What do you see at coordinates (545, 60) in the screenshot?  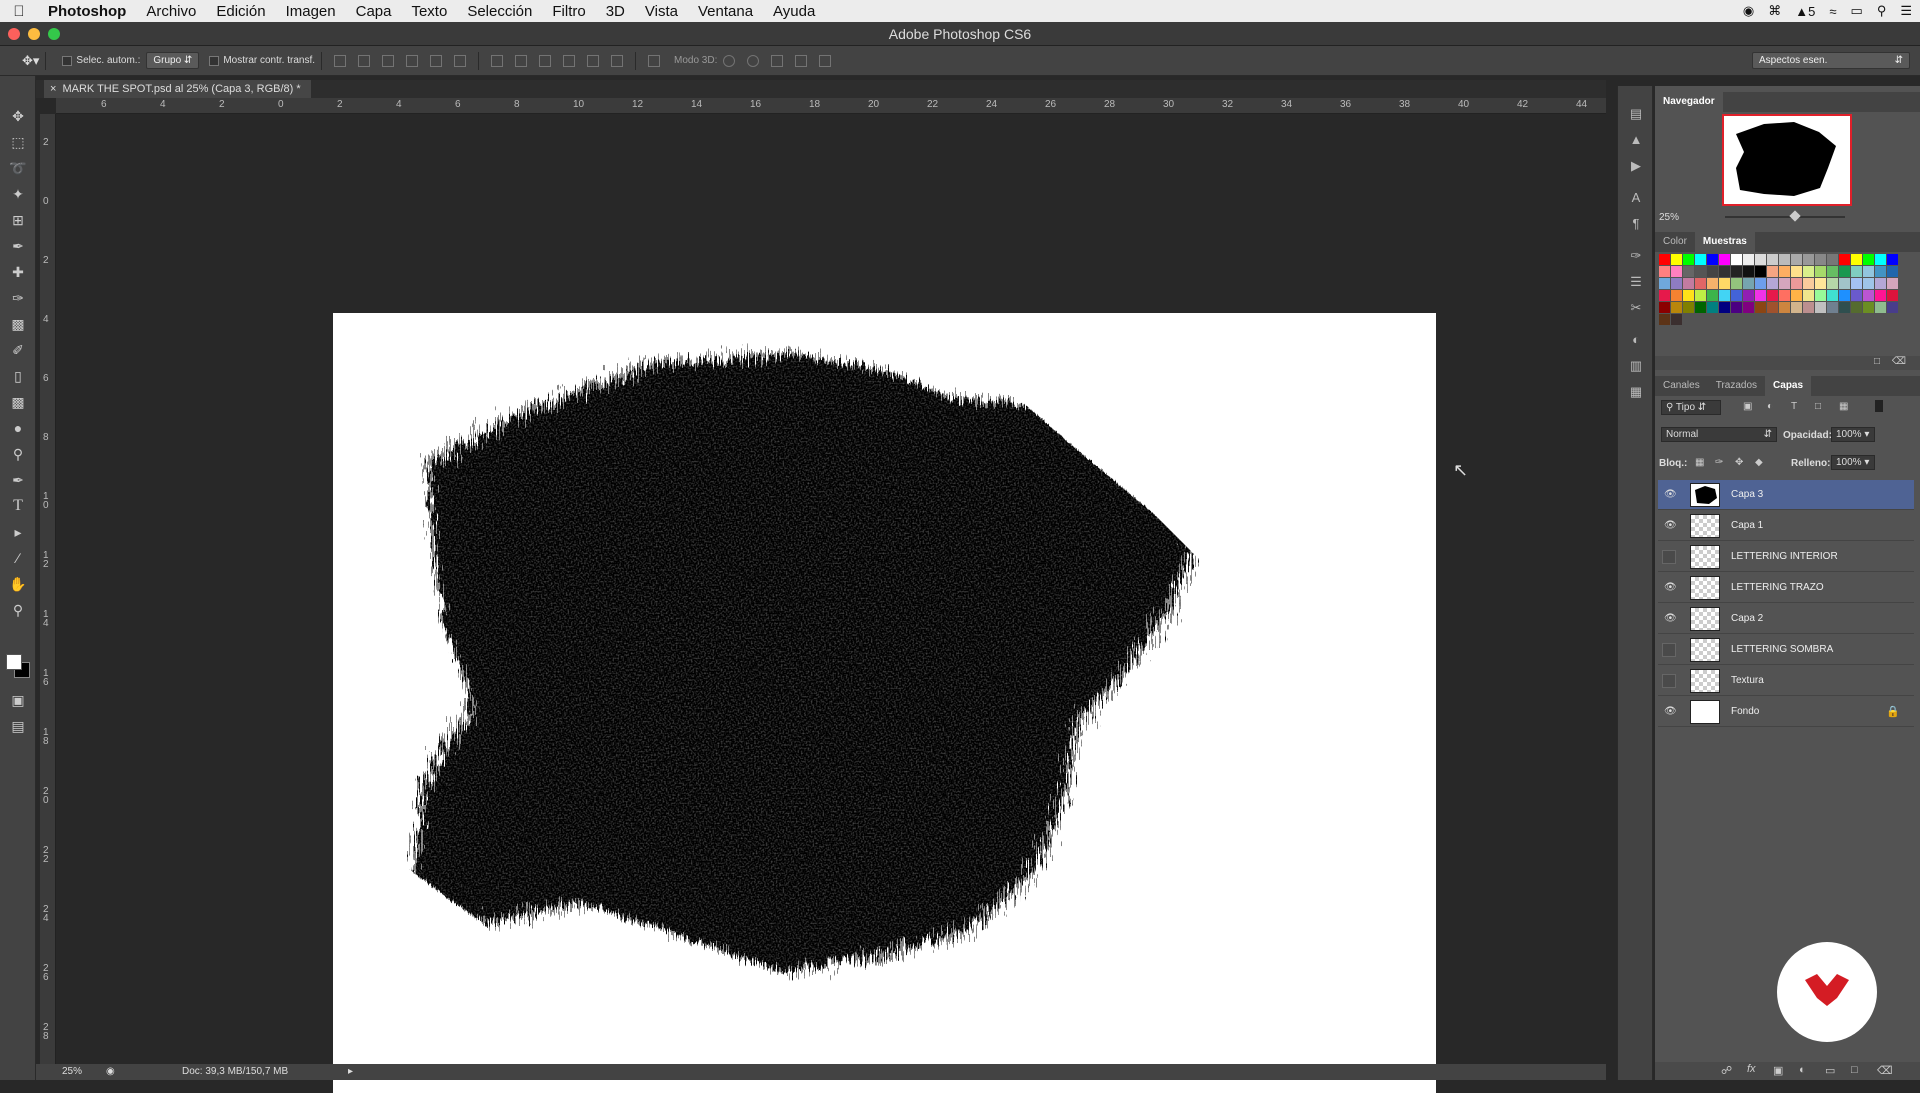 I see `distribute-bottom-icon` at bounding box center [545, 60].